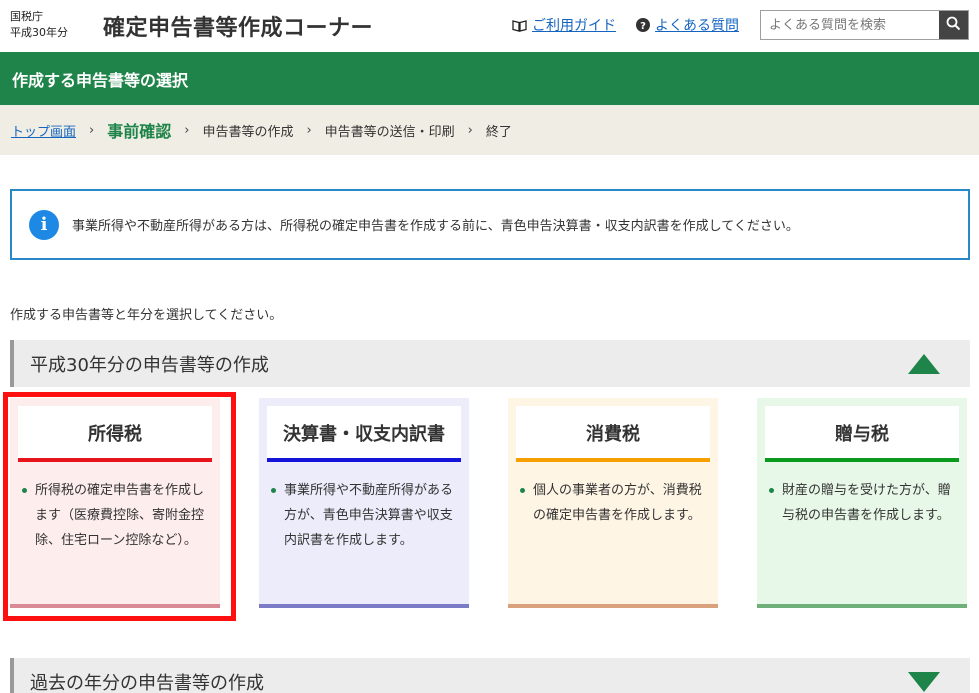  Describe the element at coordinates (100, 80) in the screenshot. I see `page-title: 作成する申告書等の選択` at that location.